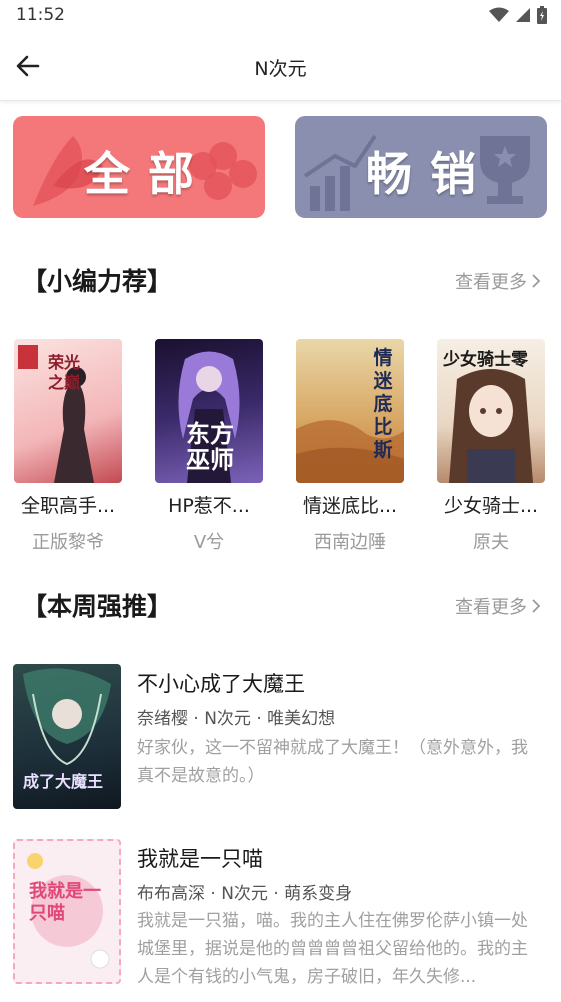 The width and height of the screenshot is (561, 1002). I want to click on book-cover: 少女骑士零, so click(491, 411).